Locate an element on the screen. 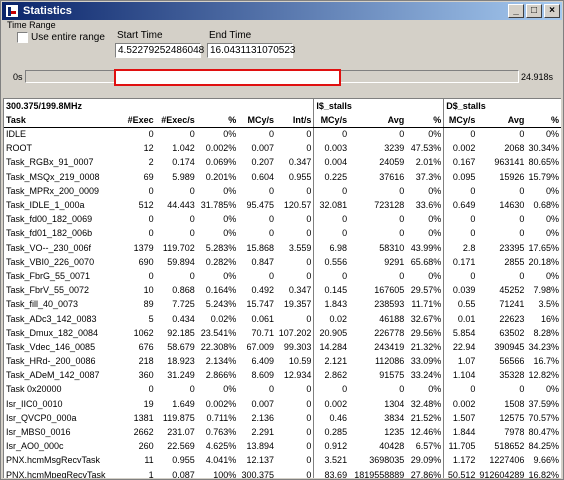  cell-exec-per-s: 92.185 is located at coordinates (181, 332).